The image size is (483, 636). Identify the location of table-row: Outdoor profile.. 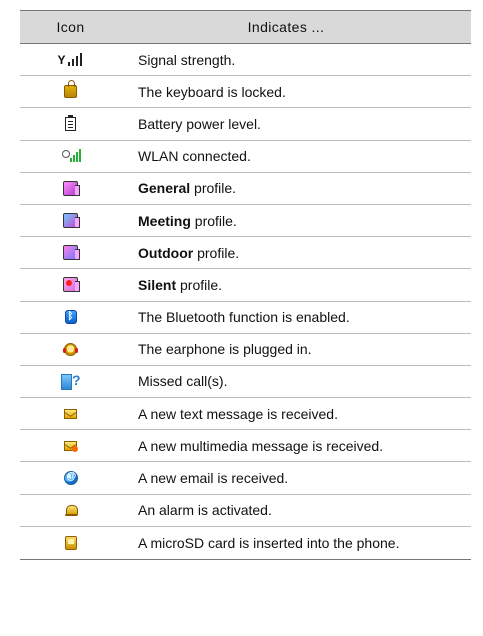
(245, 253).